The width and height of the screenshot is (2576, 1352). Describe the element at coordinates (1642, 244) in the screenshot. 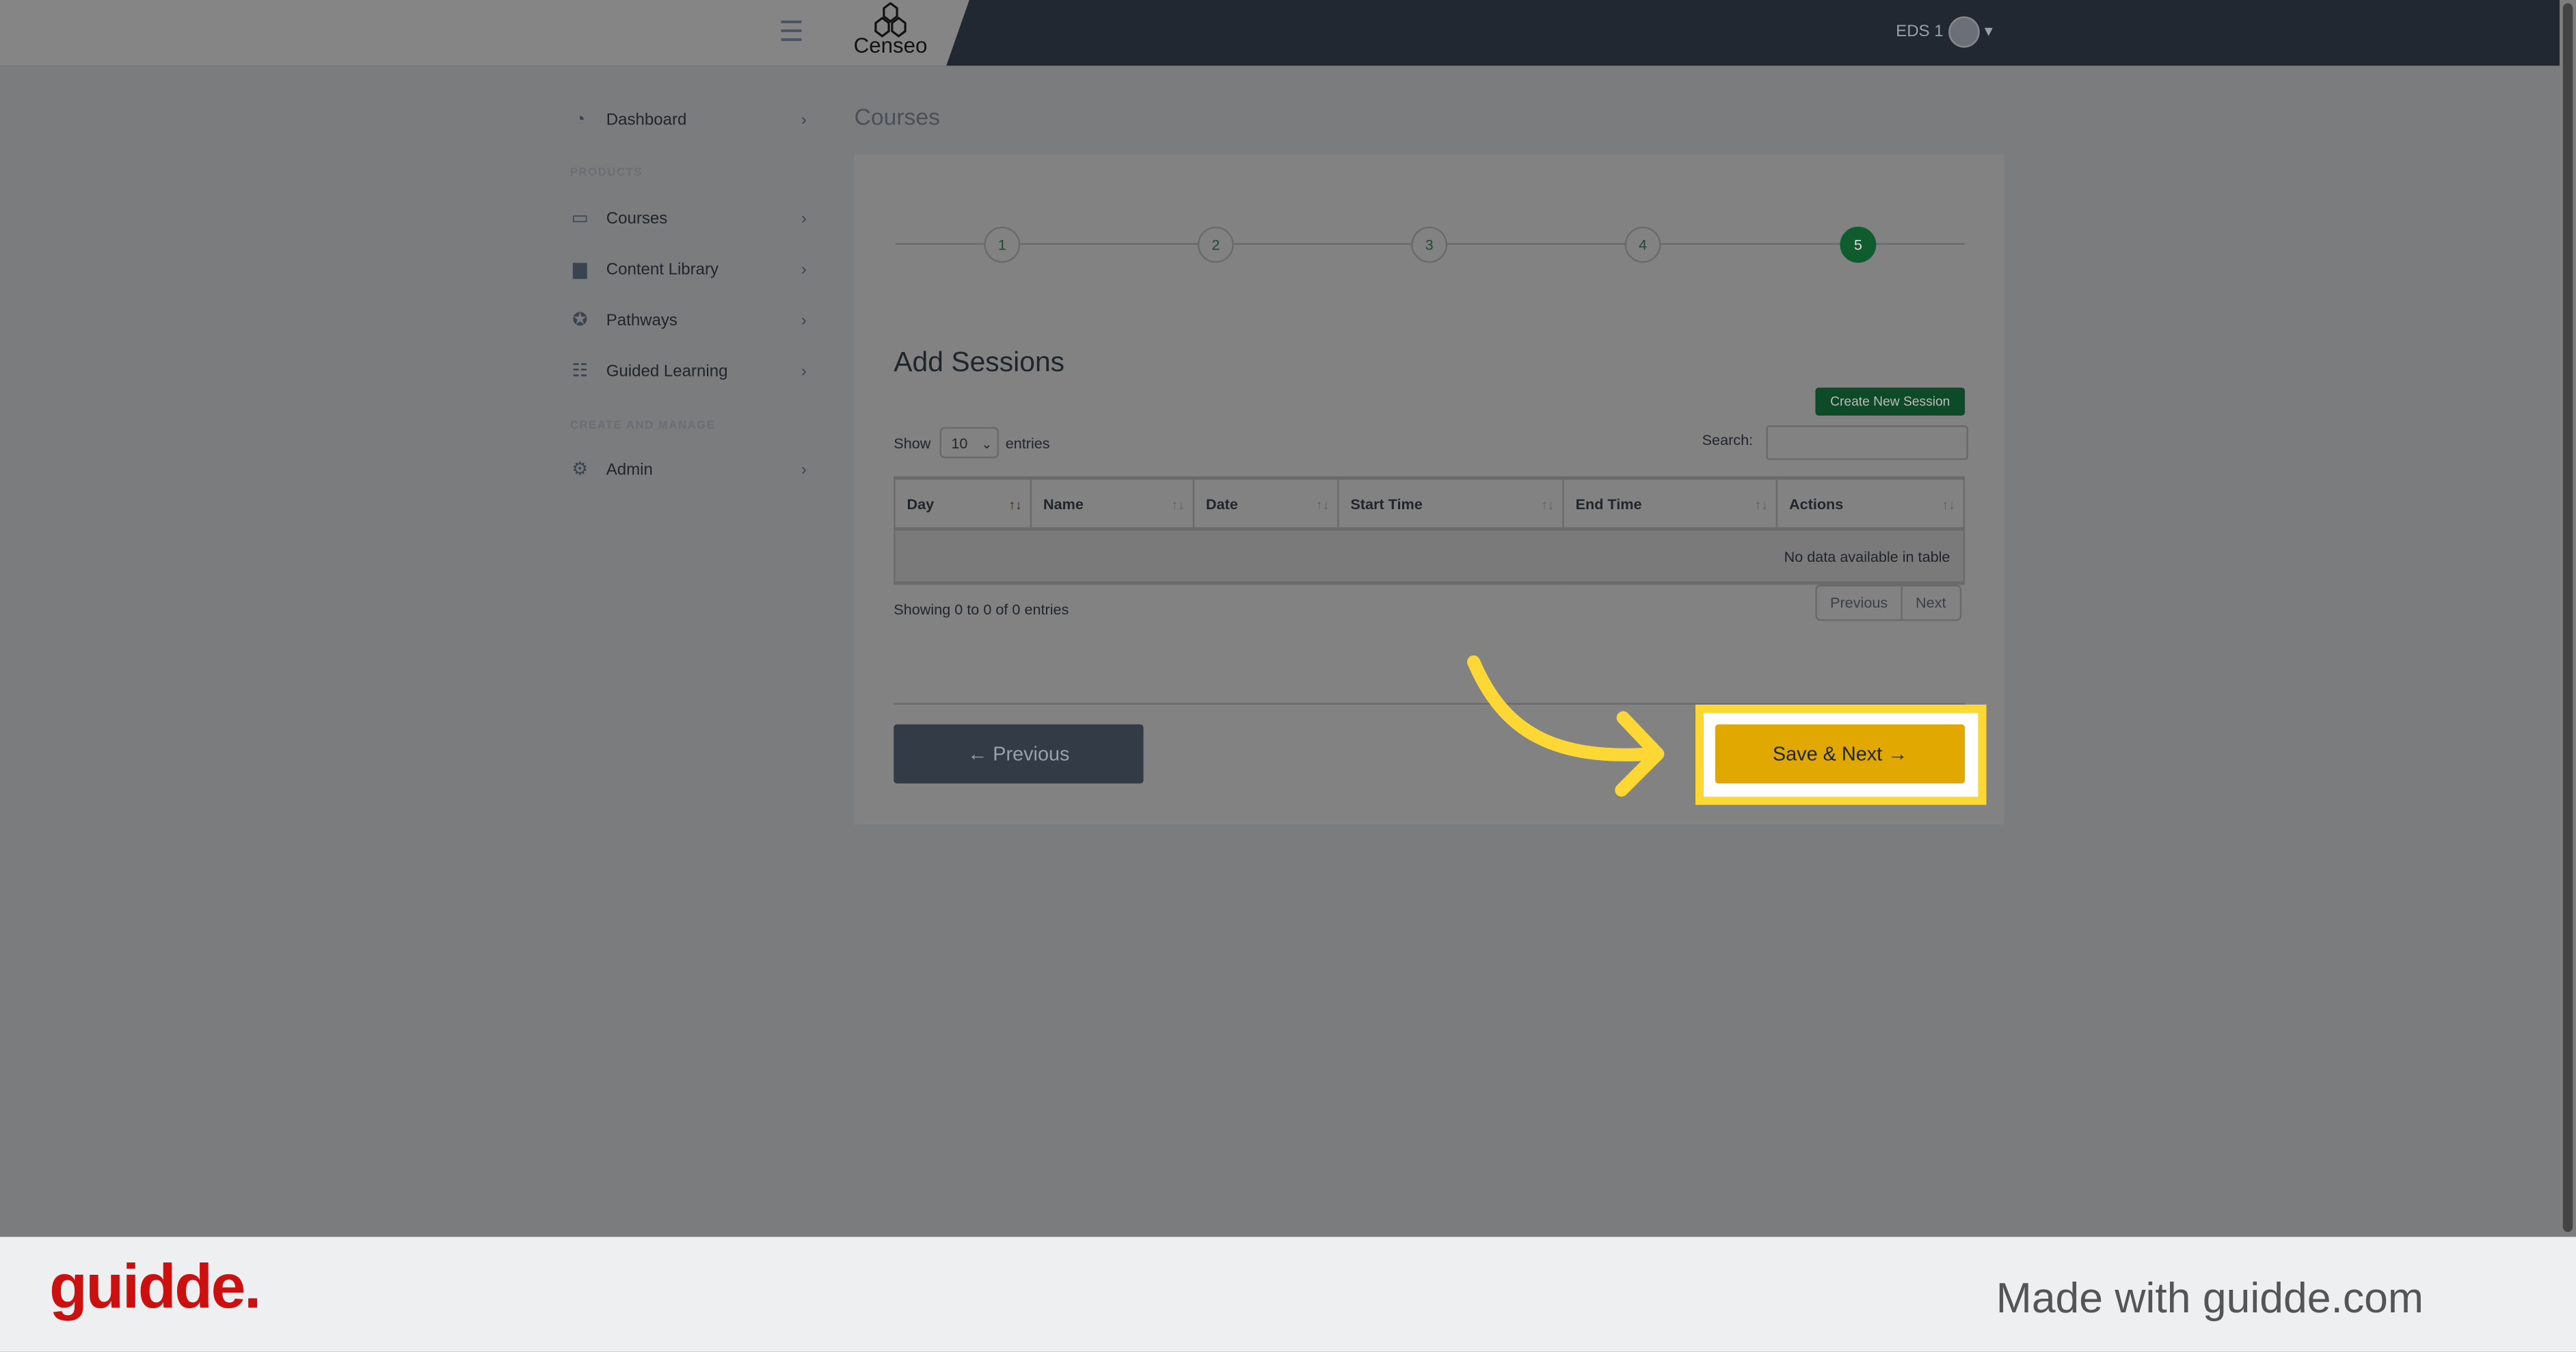

I see `step-4: 4` at that location.